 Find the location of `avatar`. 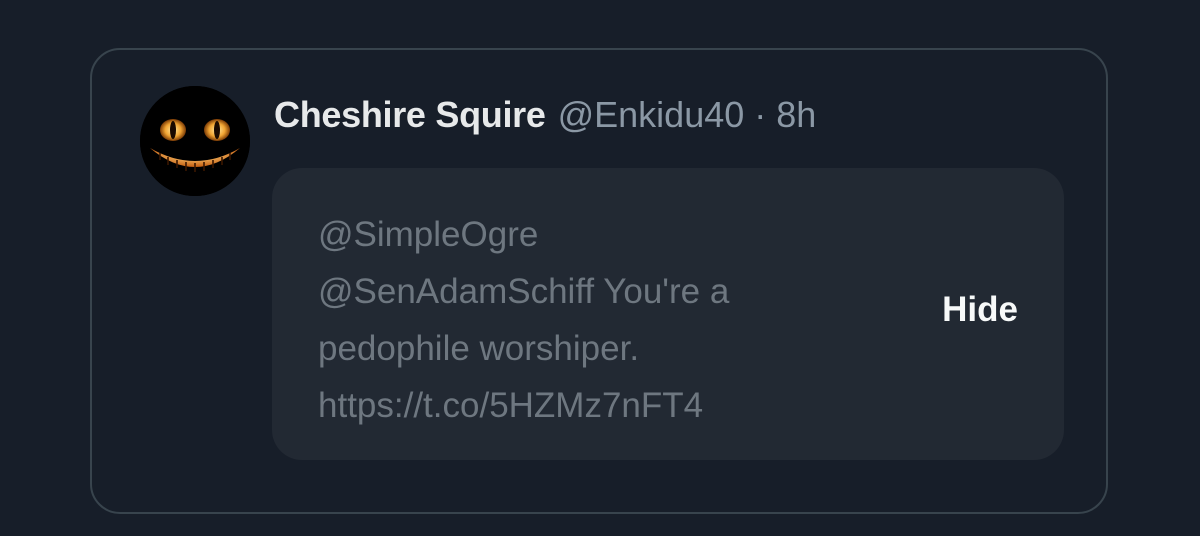

avatar is located at coordinates (195, 141).